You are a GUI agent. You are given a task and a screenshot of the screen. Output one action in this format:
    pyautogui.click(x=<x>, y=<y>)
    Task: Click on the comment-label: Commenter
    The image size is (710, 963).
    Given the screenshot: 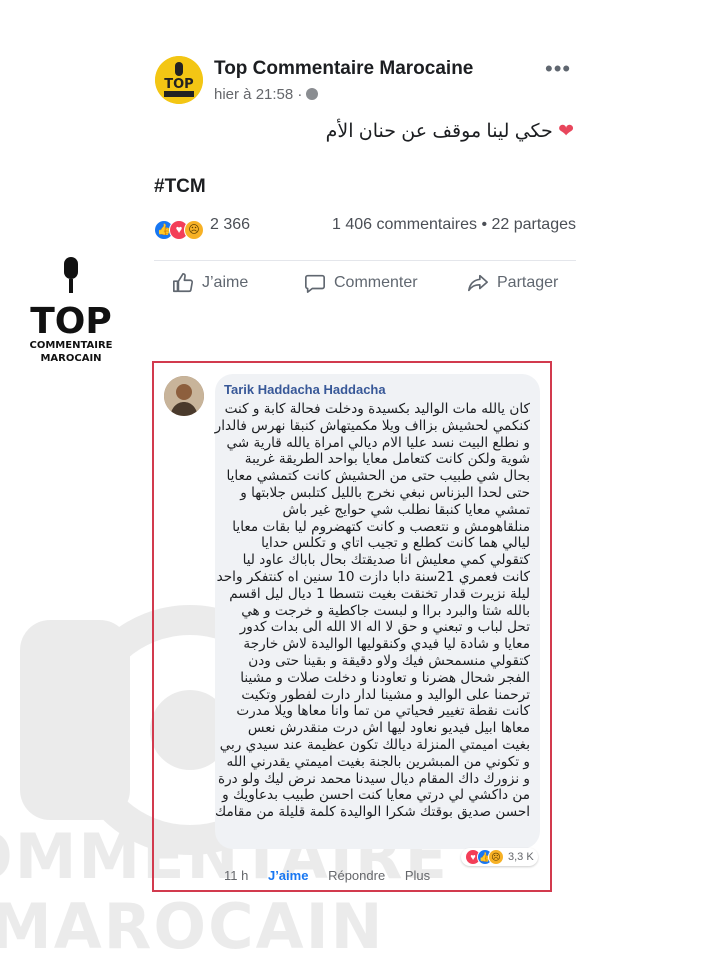 What is the action you would take?
    pyautogui.click(x=376, y=282)
    